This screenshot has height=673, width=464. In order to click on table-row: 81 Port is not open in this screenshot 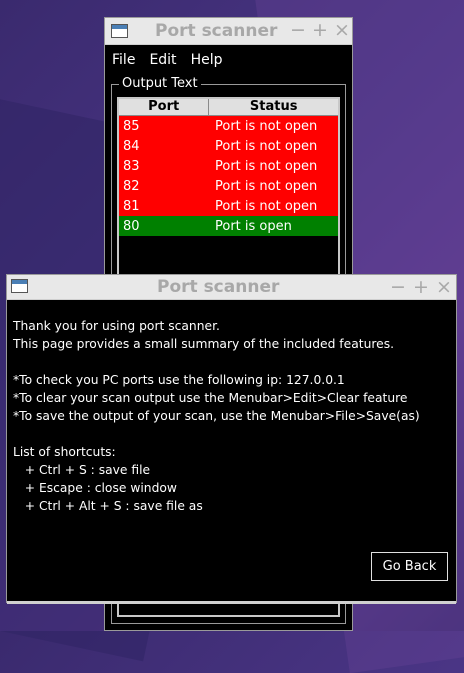, I will do `click(228, 206)`.